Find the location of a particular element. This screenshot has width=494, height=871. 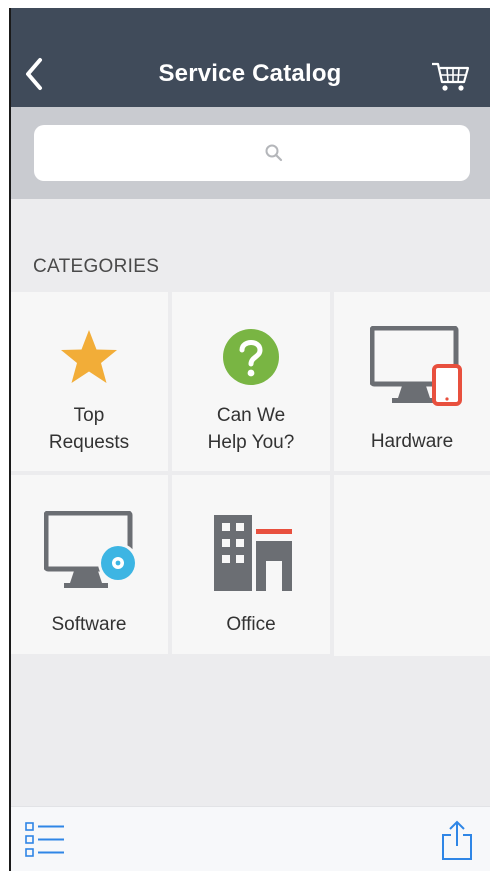

category-label: Office is located at coordinates (251, 624).